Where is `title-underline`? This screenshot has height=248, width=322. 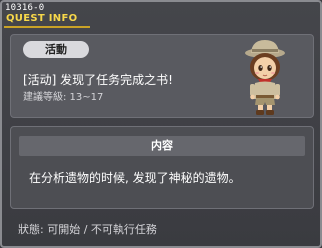 title-underline is located at coordinates (47, 27).